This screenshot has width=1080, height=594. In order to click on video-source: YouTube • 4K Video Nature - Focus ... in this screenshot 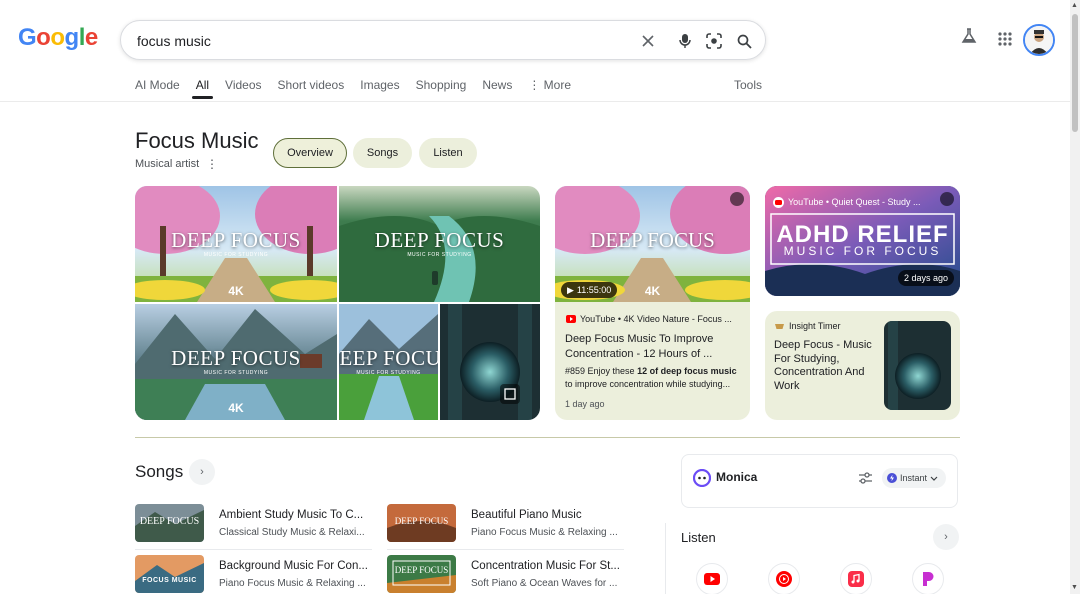, I will do `click(649, 319)`.